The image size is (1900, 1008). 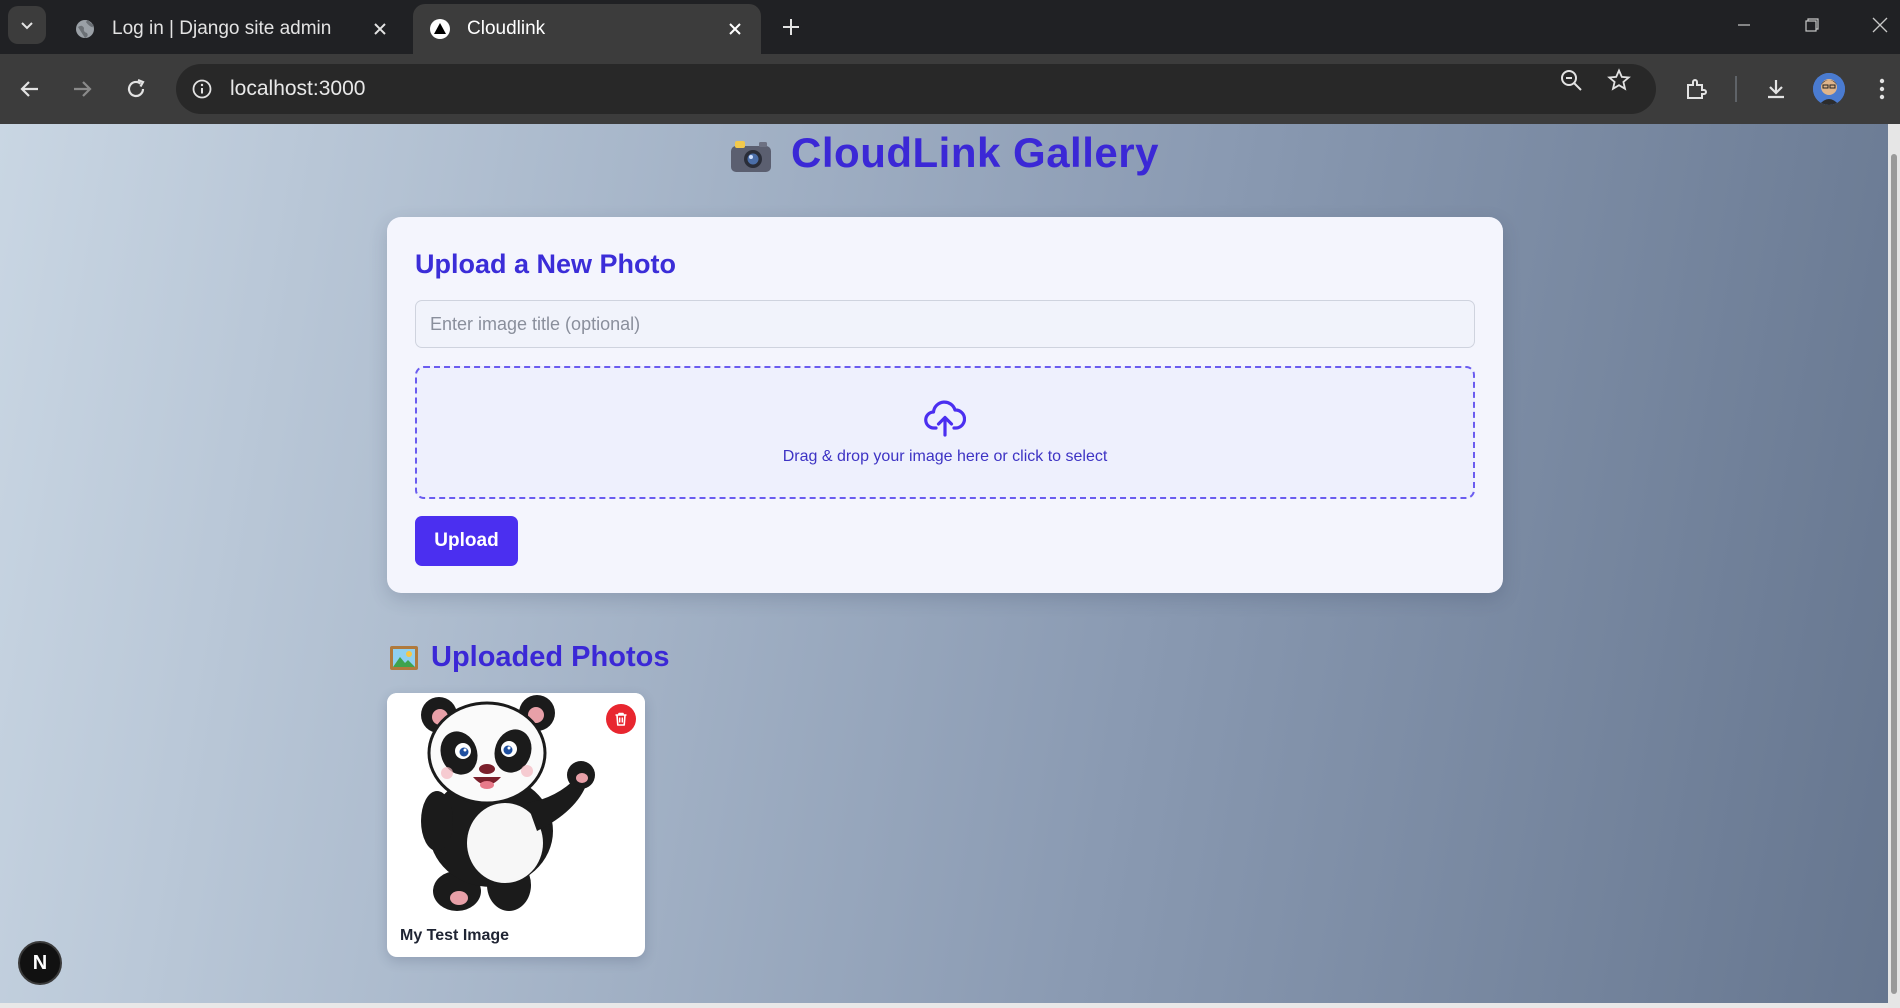 What do you see at coordinates (546, 264) in the screenshot?
I see `upload-heading: Upload a New Photo` at bounding box center [546, 264].